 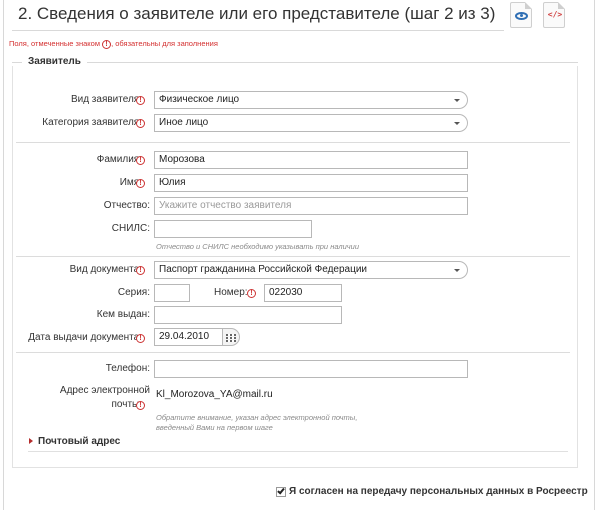 What do you see at coordinates (311, 369) in the screenshot?
I see `phone-input` at bounding box center [311, 369].